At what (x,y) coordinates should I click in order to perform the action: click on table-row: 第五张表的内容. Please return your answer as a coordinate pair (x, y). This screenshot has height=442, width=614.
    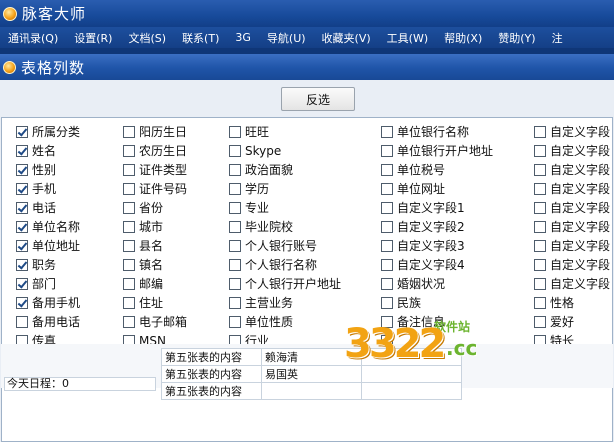
    Looking at the image, I should click on (311, 391).